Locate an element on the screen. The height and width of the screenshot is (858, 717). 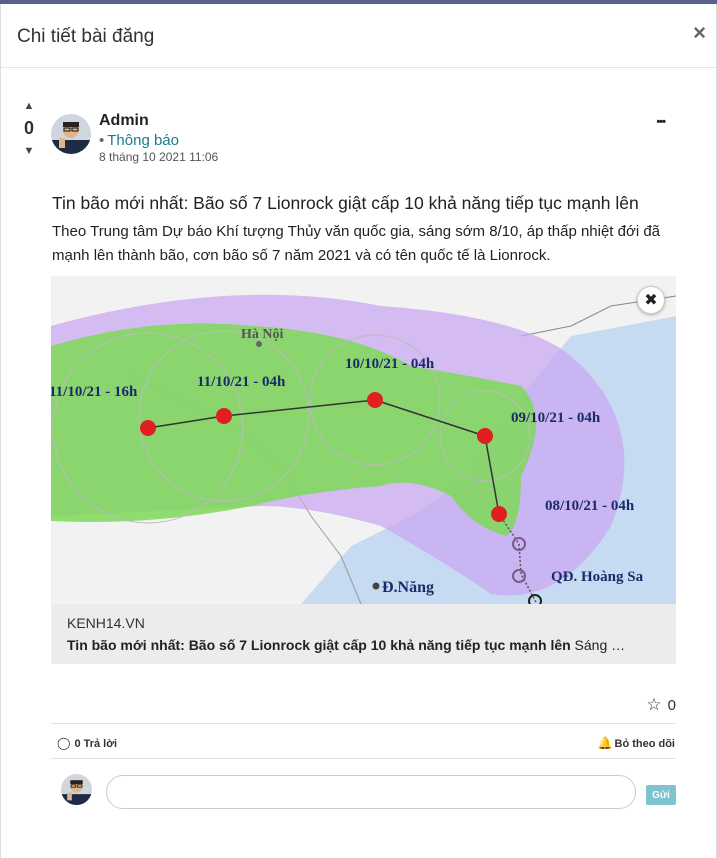
bell-icon: 🔔 is located at coordinates (605, 743).